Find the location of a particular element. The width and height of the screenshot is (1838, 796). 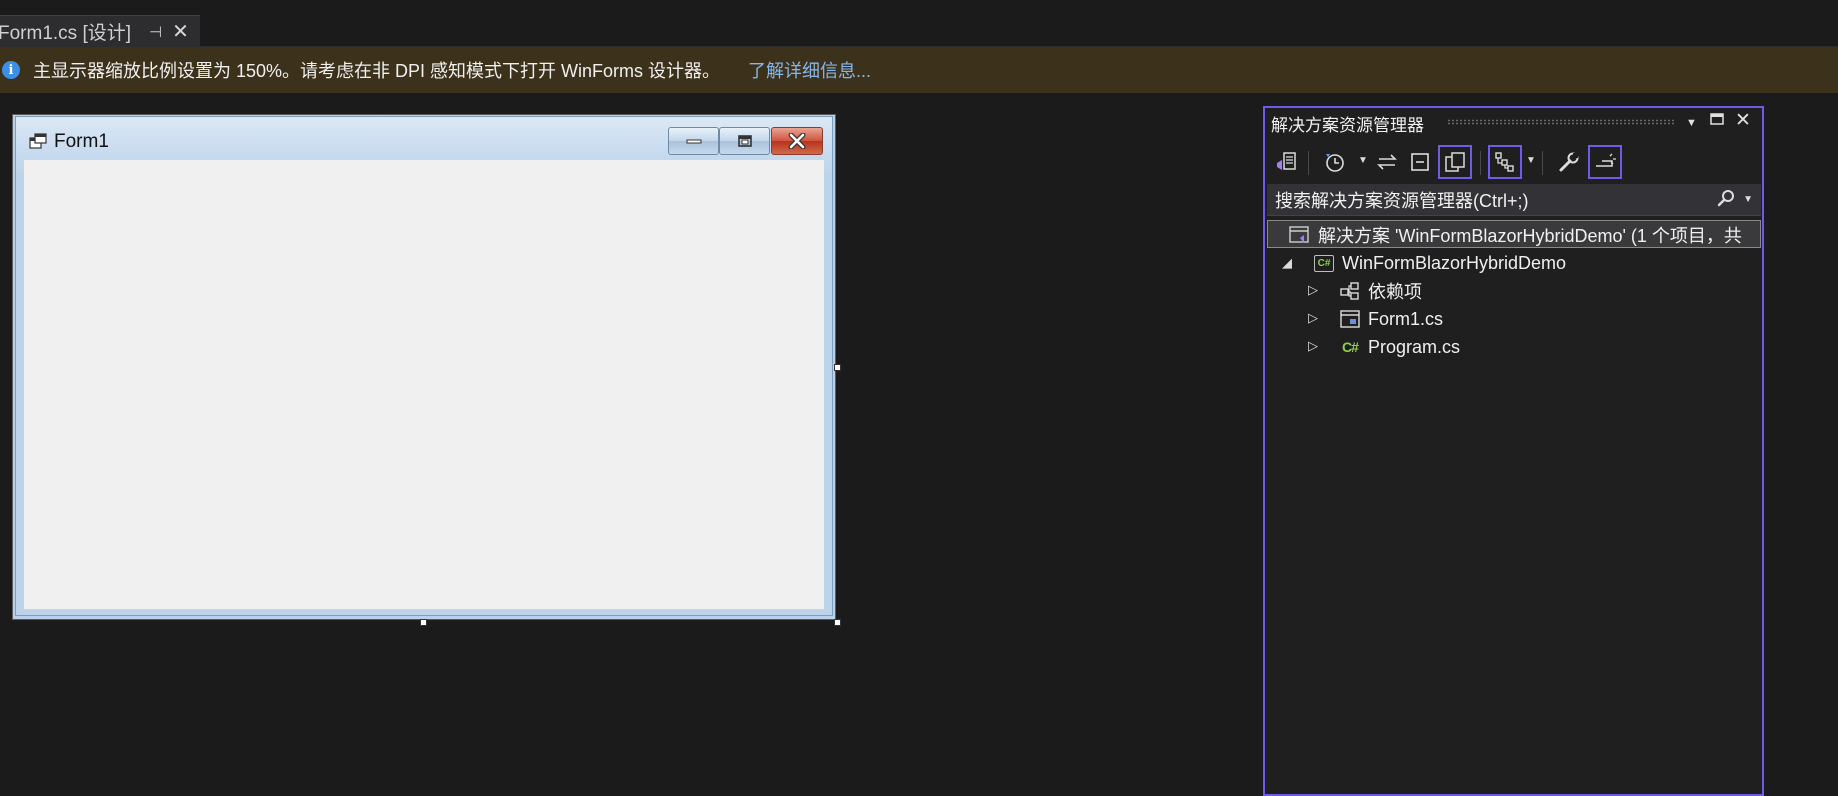

tree-row-dependencies: ▷ 依赖项 is located at coordinates (1365, 291).